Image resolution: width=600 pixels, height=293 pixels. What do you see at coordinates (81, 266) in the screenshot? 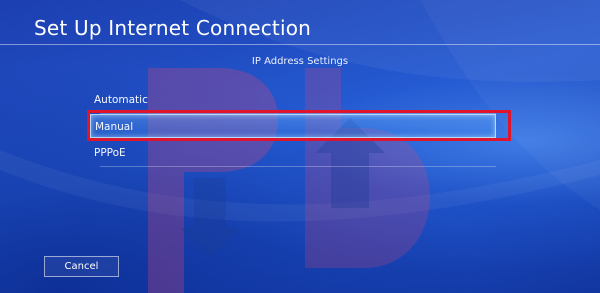
I see `cancel-button: Cancel` at bounding box center [81, 266].